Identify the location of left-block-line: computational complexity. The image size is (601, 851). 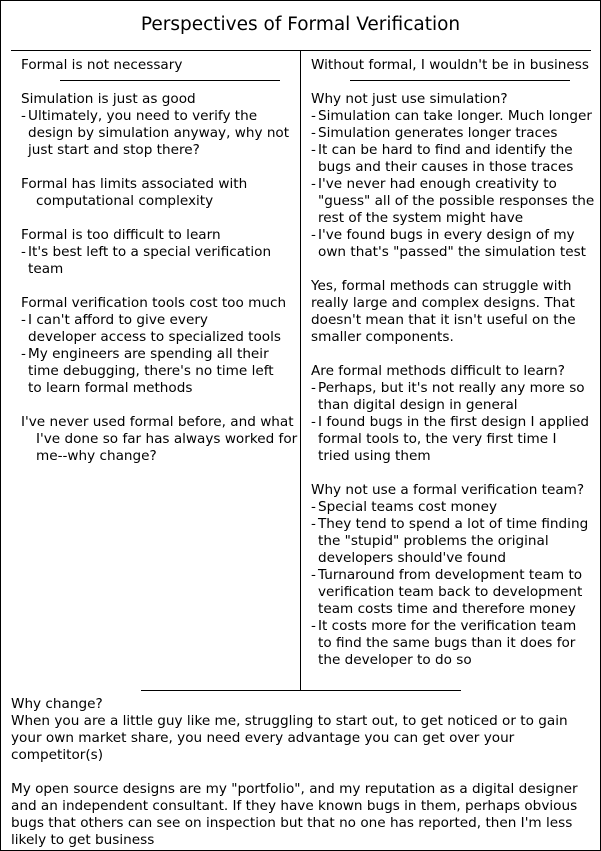
(125, 201).